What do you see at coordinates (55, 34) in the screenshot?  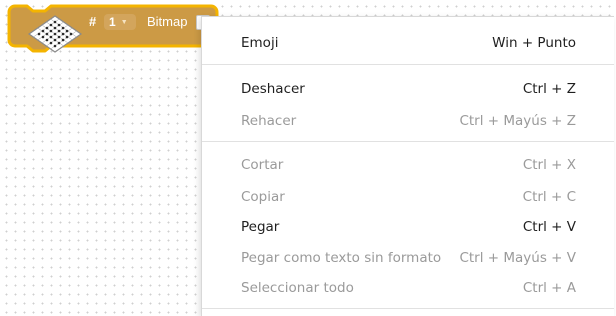 I see `led-matrix-icon` at bounding box center [55, 34].